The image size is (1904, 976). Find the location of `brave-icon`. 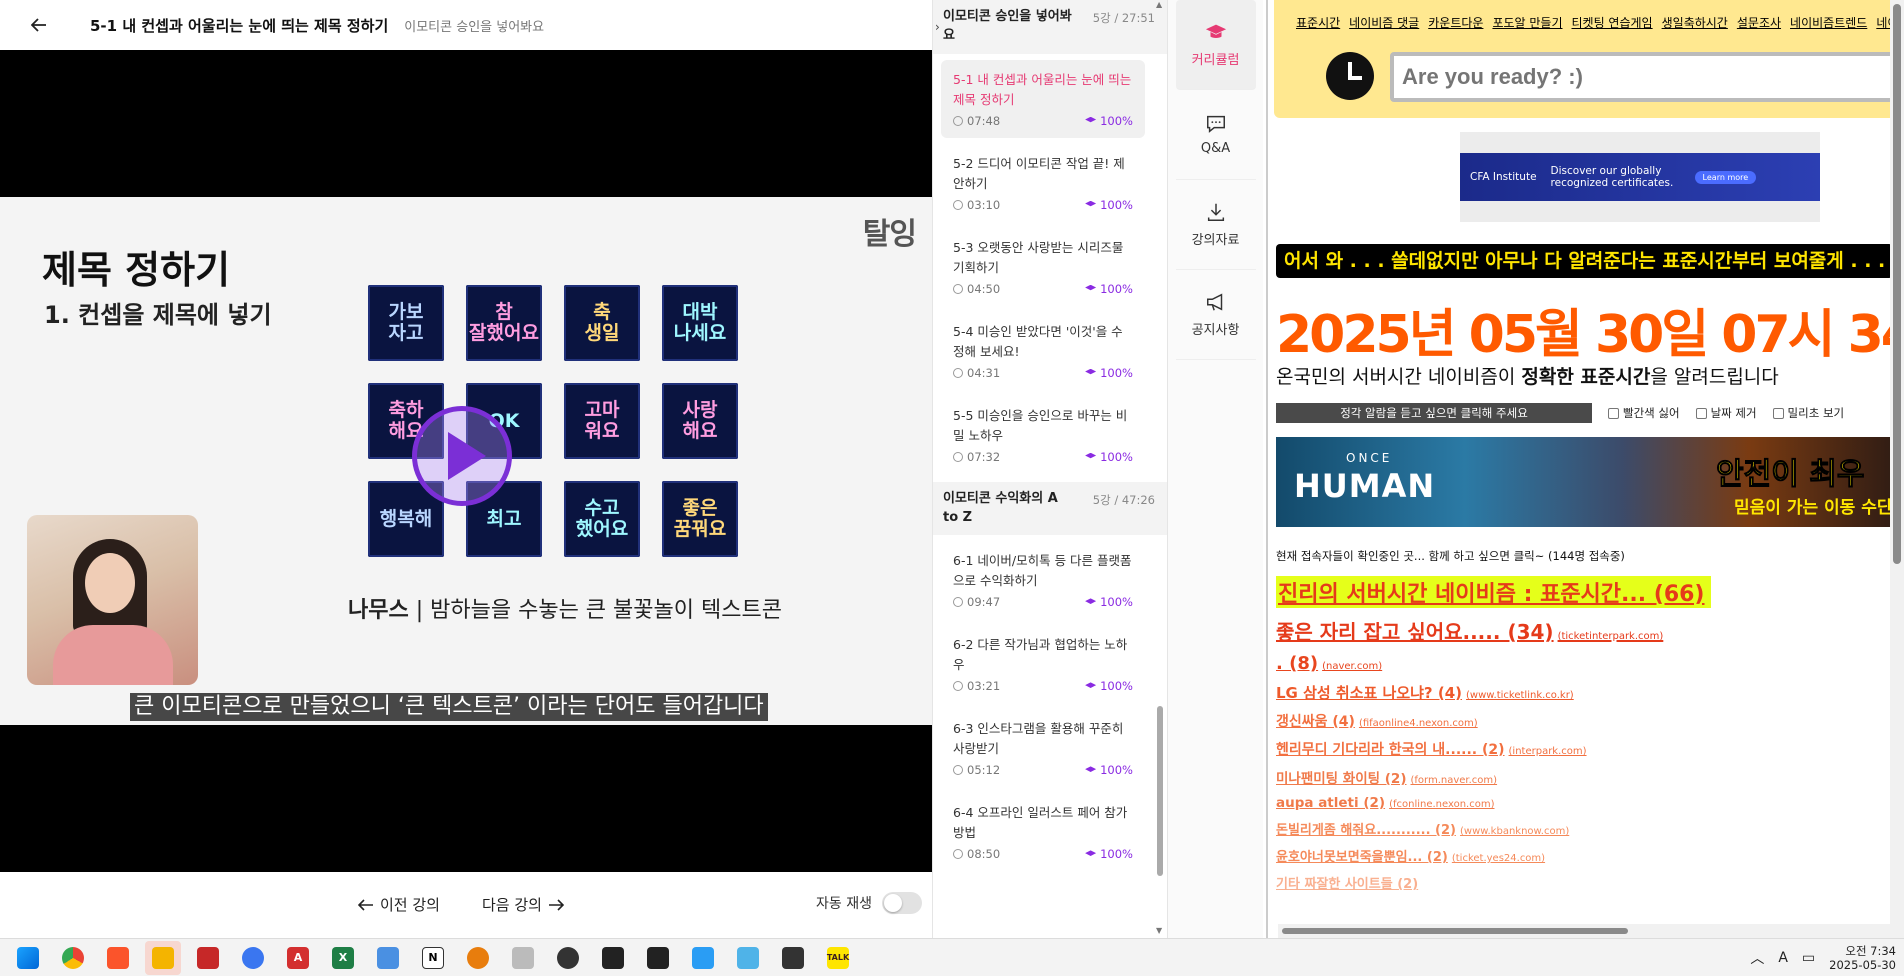

brave-icon is located at coordinates (118, 958).